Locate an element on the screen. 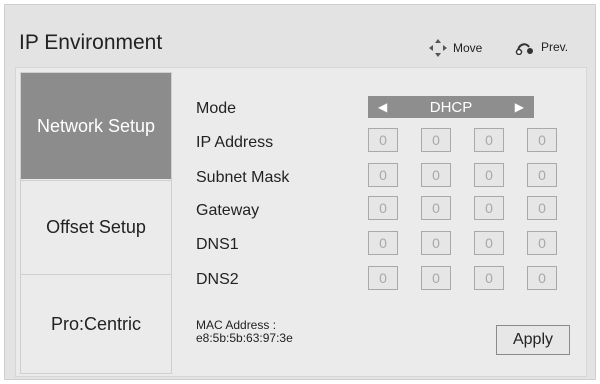 The height and width of the screenshot is (384, 600). gateway-octet-3: 0 is located at coordinates (489, 208).